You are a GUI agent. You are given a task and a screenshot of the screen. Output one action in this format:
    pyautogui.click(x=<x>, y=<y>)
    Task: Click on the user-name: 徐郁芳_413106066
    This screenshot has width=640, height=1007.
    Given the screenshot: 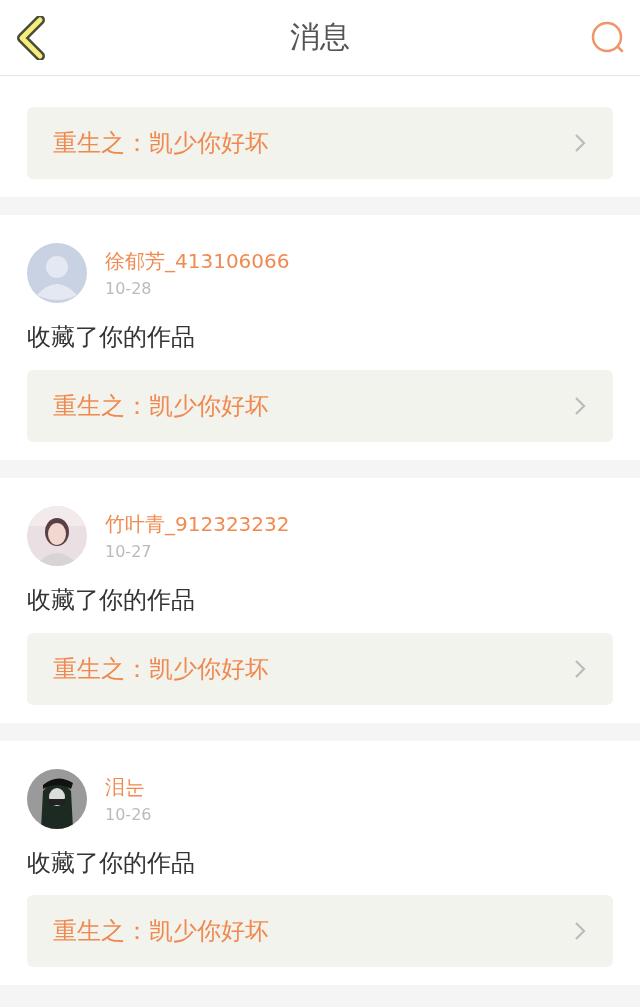 What is the action you would take?
    pyautogui.click(x=197, y=261)
    